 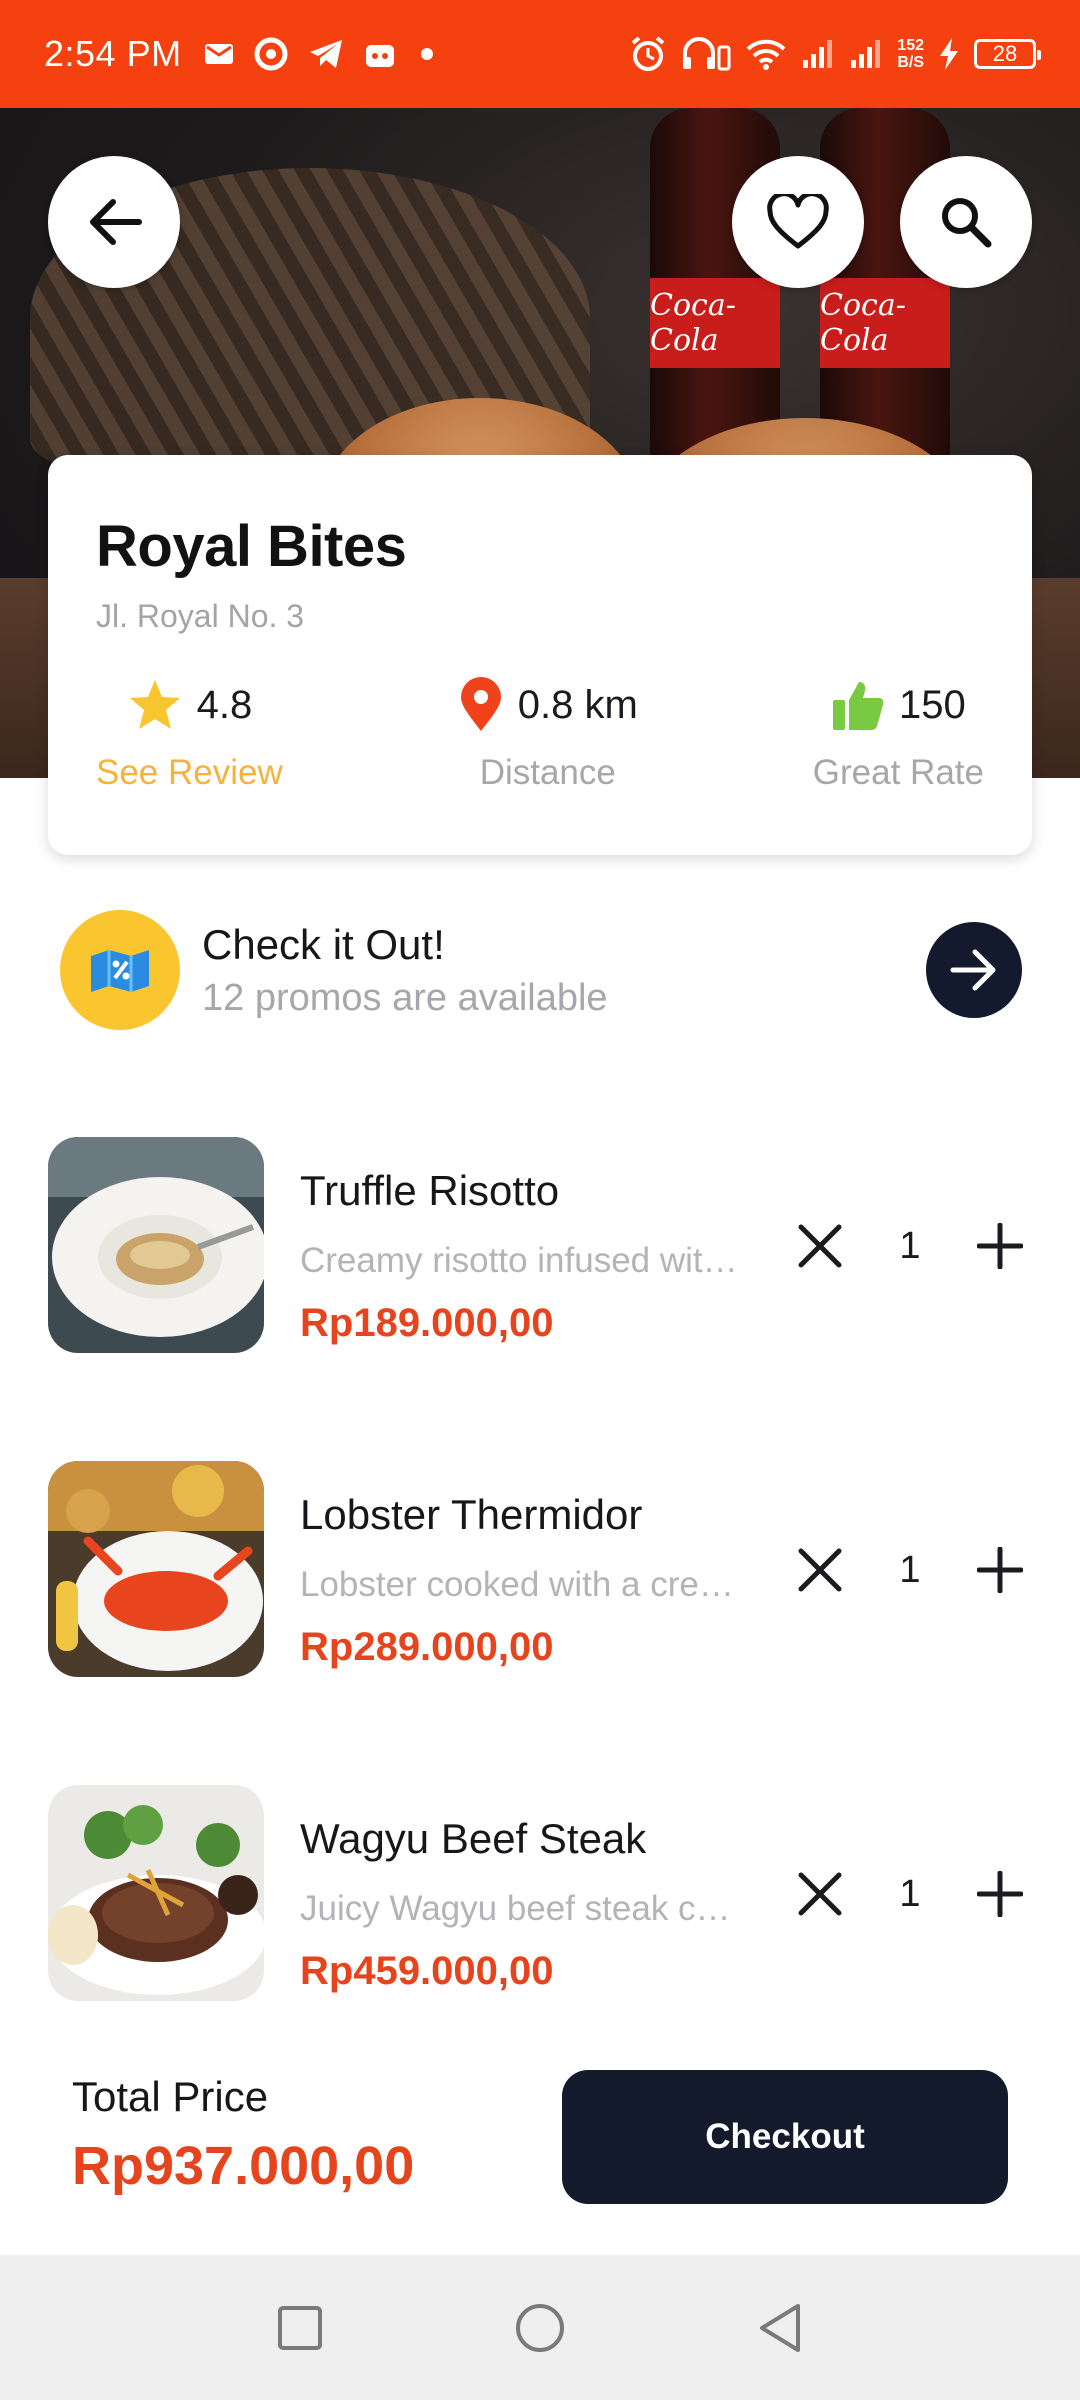 I want to click on system-status-icons: 152 B/S 28, so click(x=835, y=54).